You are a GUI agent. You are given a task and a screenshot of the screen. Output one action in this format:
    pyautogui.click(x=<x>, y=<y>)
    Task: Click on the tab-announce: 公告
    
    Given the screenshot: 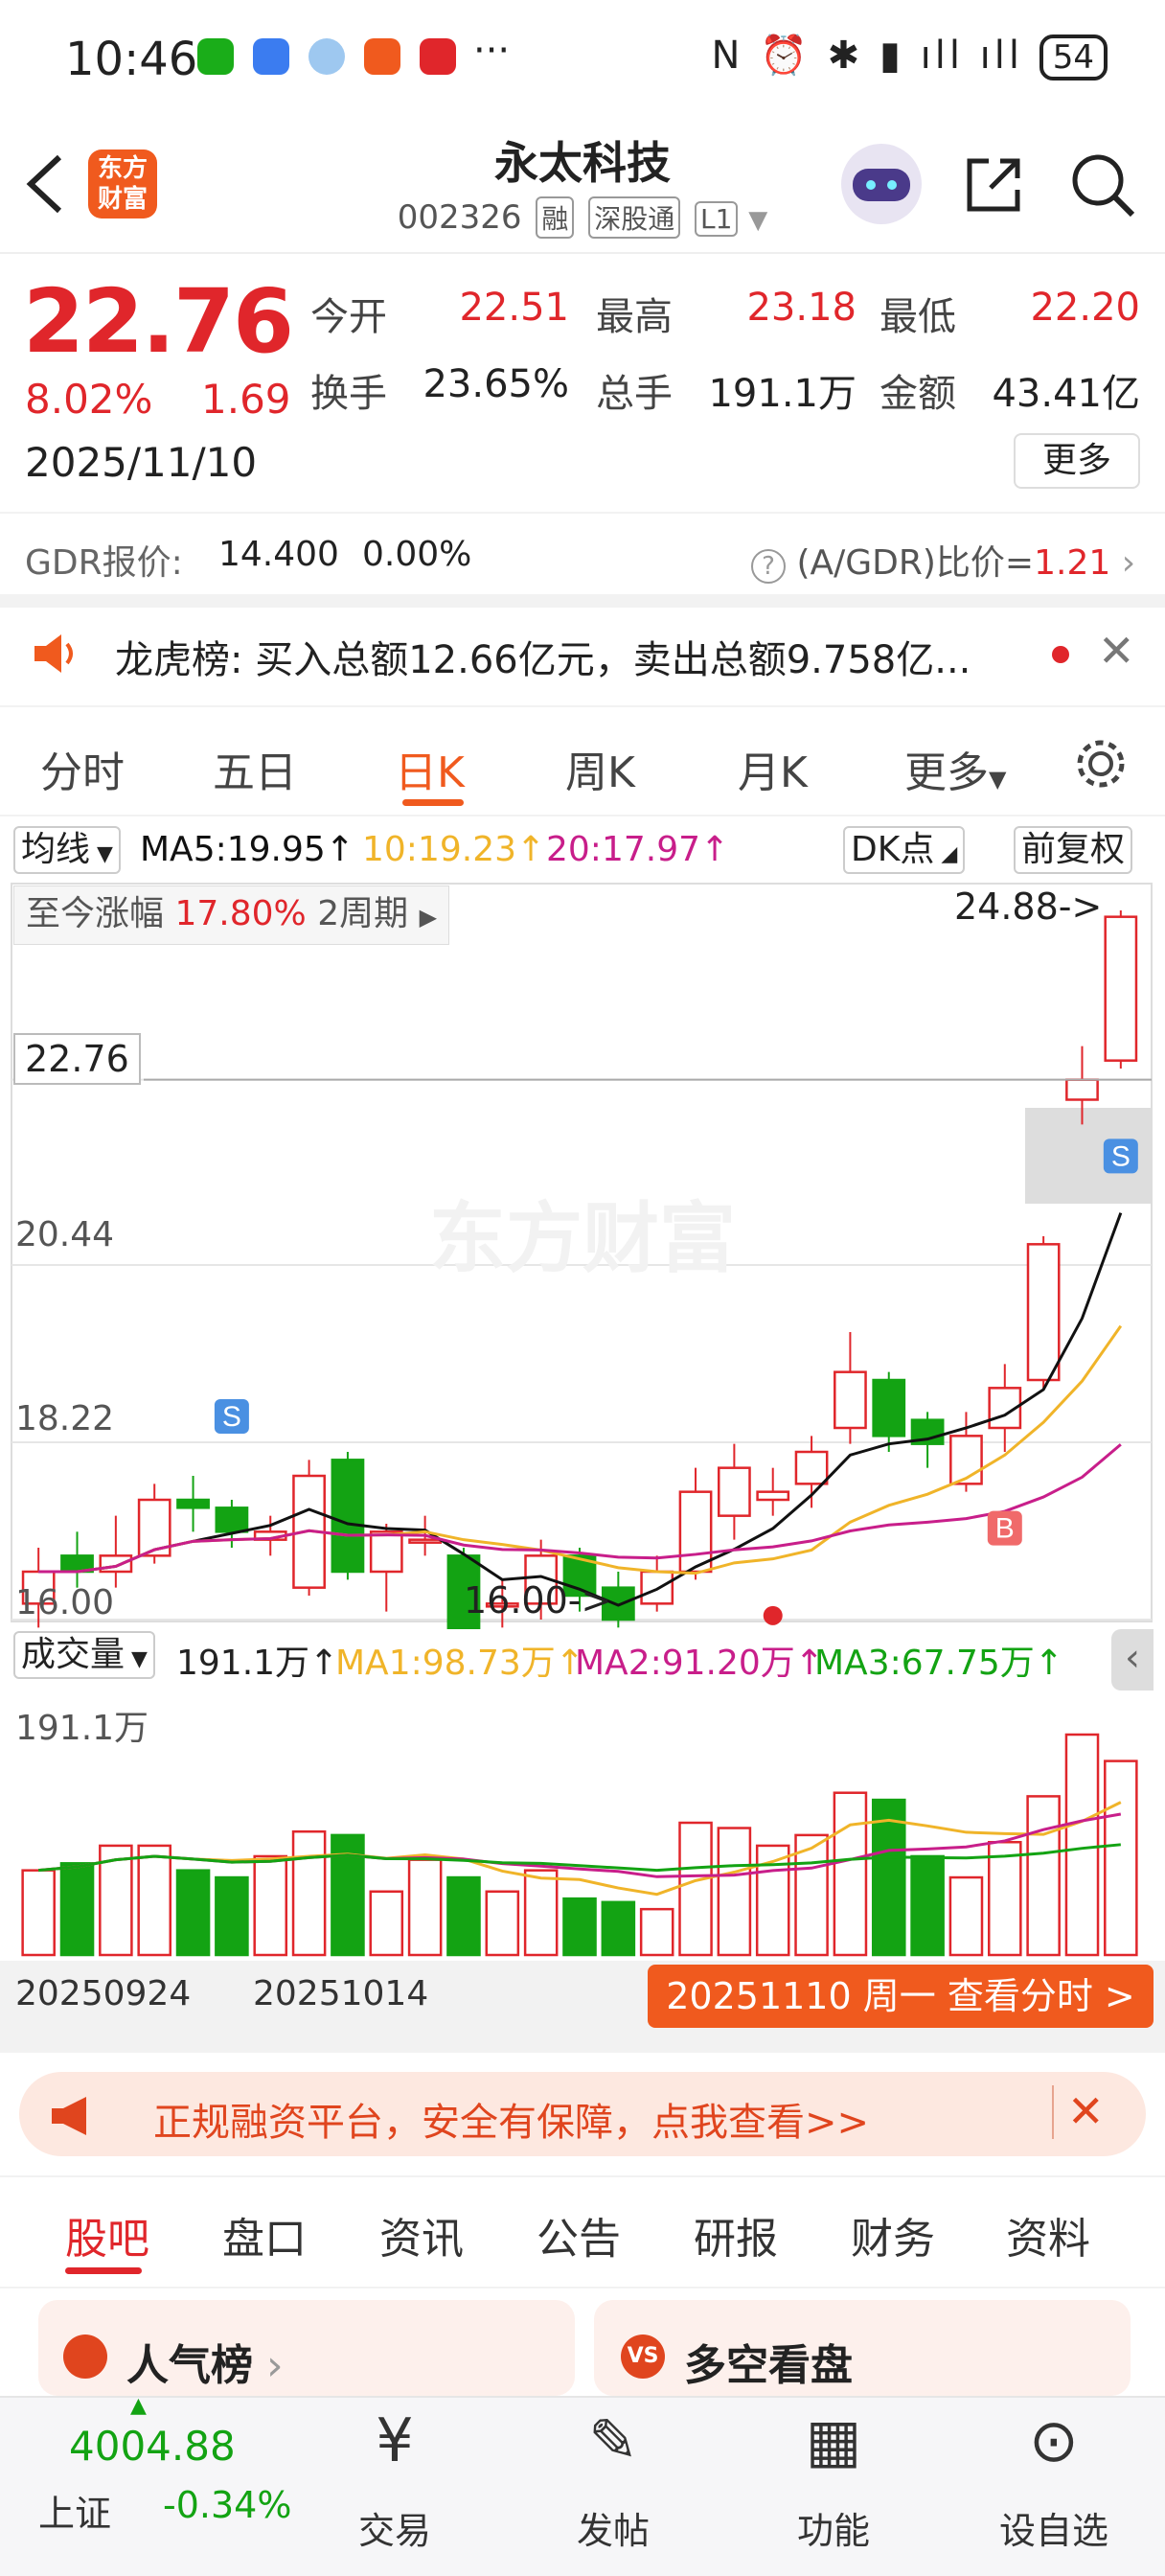 What is the action you would take?
    pyautogui.click(x=579, y=2235)
    